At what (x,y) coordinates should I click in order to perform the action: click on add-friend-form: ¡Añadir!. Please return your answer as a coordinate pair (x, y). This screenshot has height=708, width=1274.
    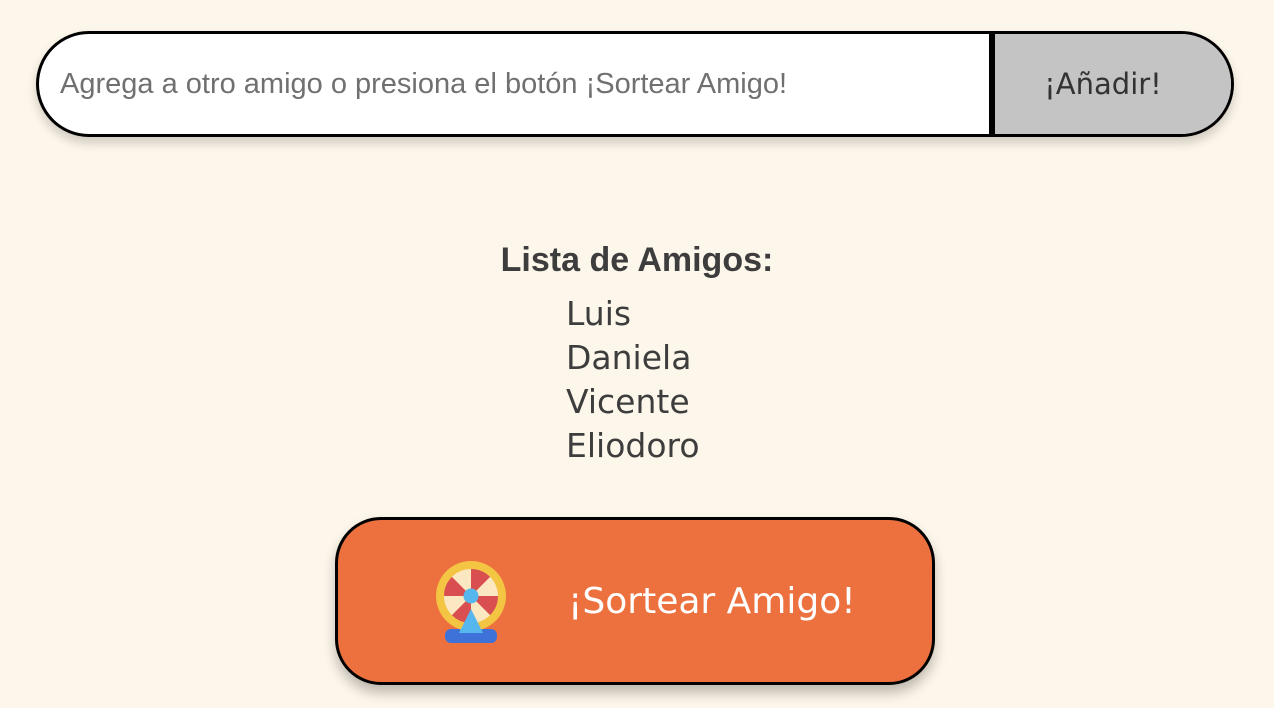
    Looking at the image, I should click on (635, 84).